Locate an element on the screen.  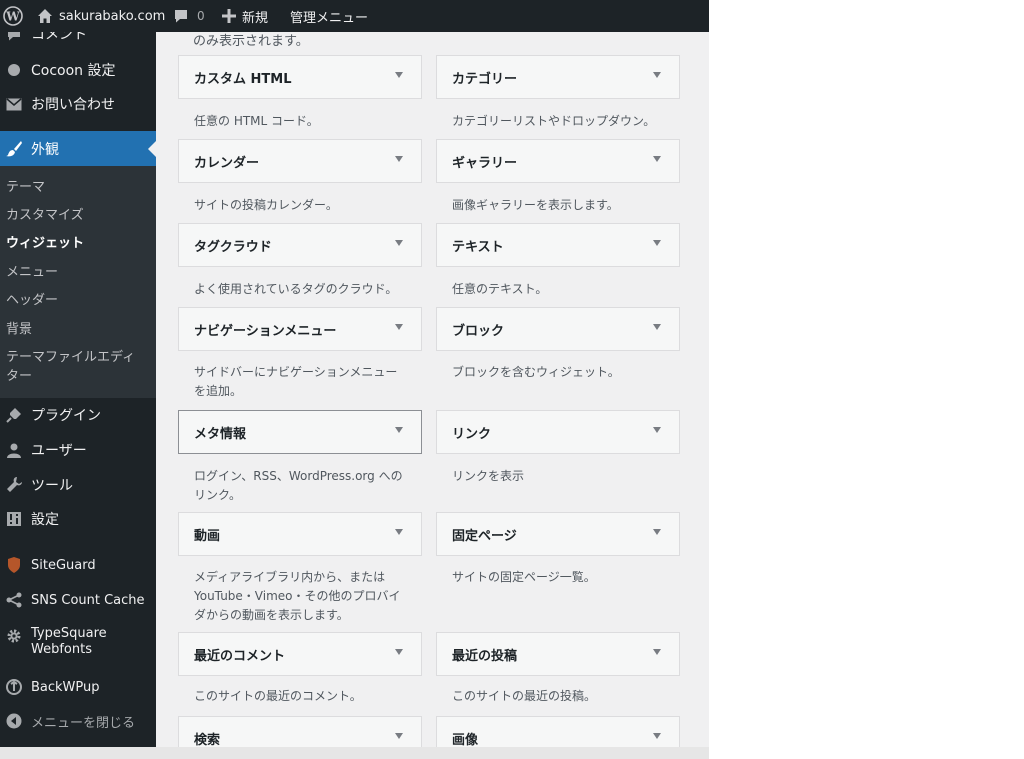
widget-recent-comments: 最近のコメント is located at coordinates (300, 654).